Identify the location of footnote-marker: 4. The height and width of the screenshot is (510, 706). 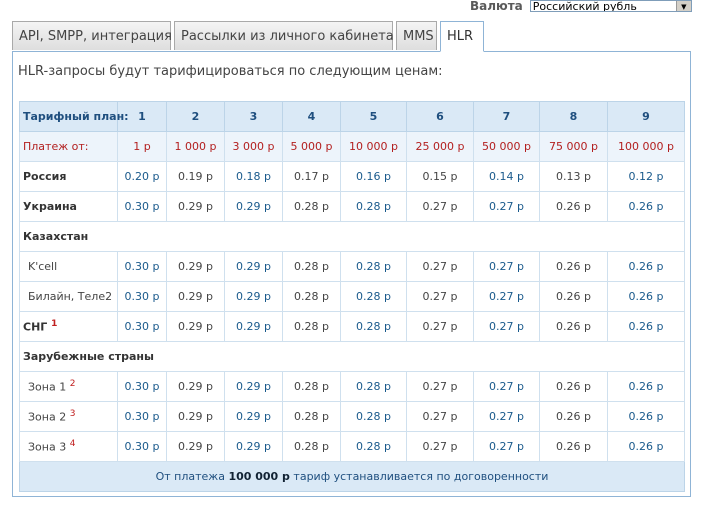
(73, 444).